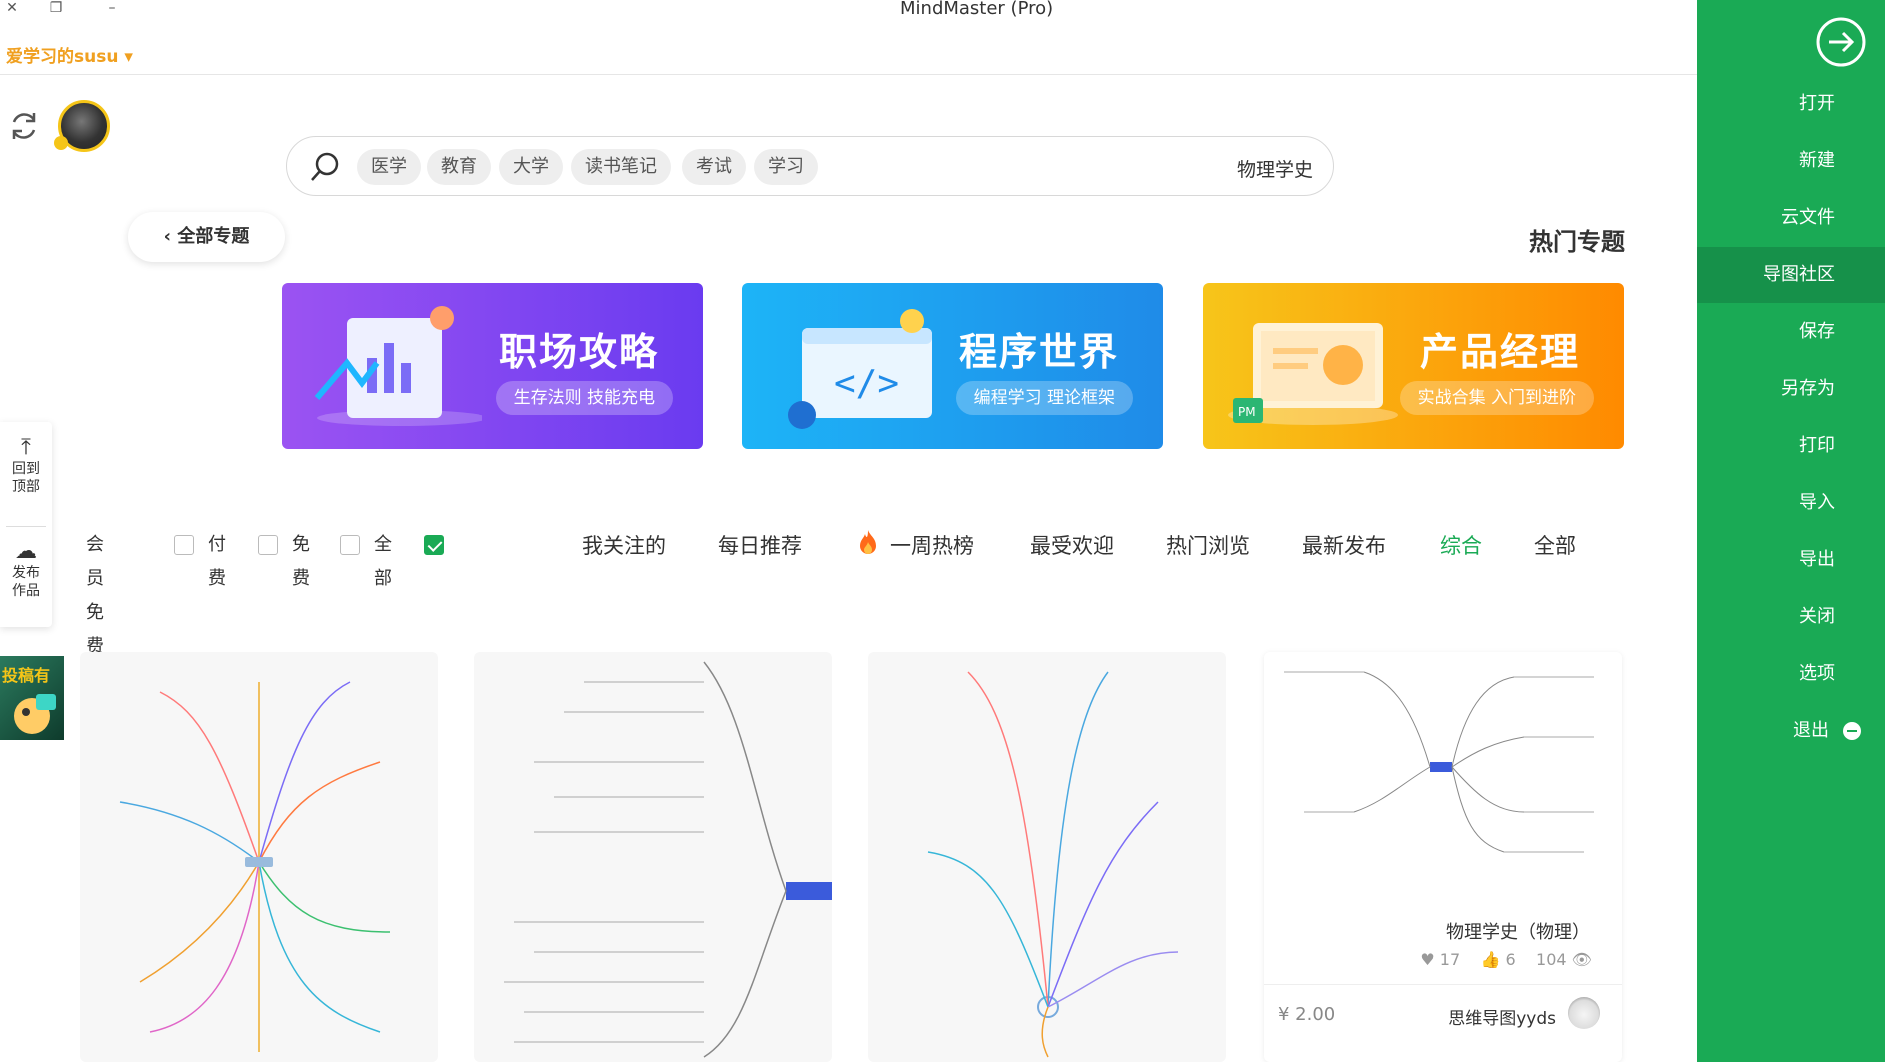 The height and width of the screenshot is (1062, 1885). Describe the element at coordinates (1430, 959) in the screenshot. I see `favorite-icon: ♥` at that location.